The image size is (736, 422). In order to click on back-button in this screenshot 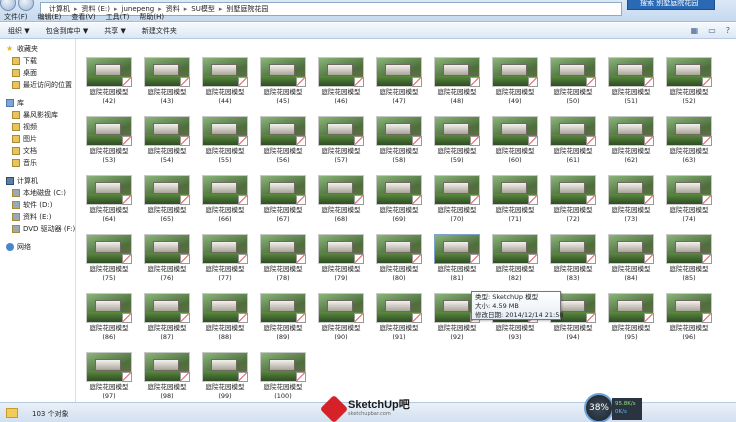, I will do `click(8, 5)`.